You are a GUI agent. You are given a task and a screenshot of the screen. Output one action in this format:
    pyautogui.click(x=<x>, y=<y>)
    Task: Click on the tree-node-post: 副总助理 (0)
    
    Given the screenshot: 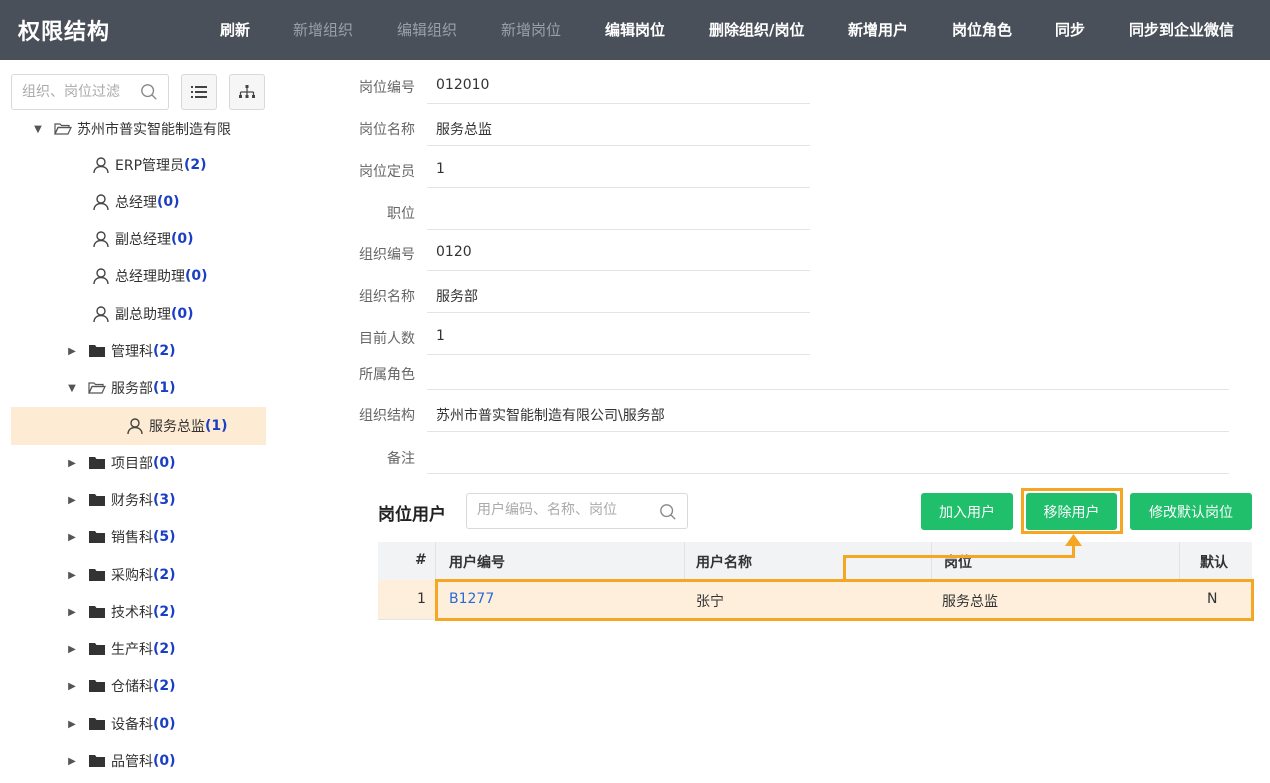 What is the action you would take?
    pyautogui.click(x=142, y=314)
    